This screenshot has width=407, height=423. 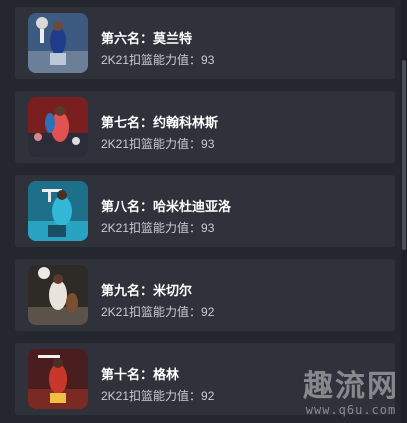 I want to click on item-title: 第九名：米切尔, so click(x=147, y=290).